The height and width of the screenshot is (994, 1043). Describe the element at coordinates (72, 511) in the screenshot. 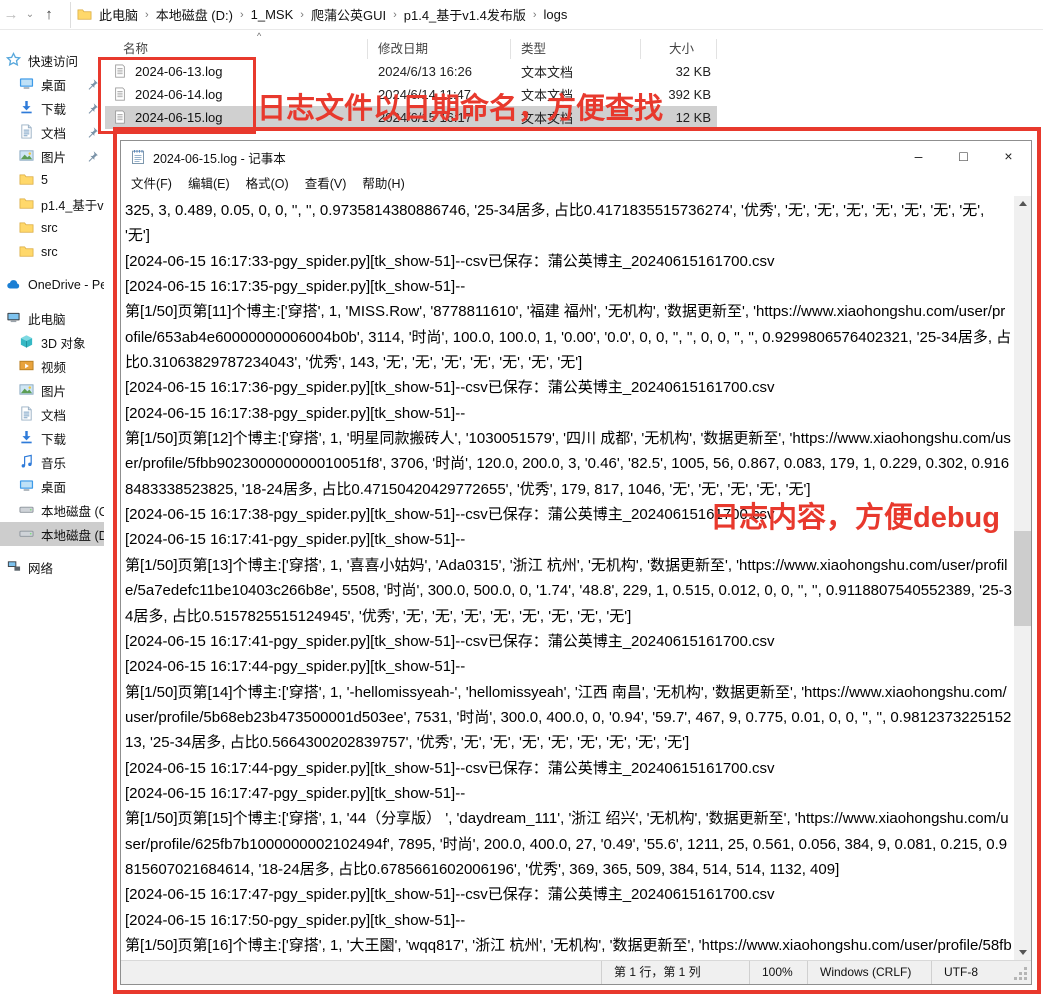

I see `sidebar-item-label: 本地磁盘 (C:)` at that location.